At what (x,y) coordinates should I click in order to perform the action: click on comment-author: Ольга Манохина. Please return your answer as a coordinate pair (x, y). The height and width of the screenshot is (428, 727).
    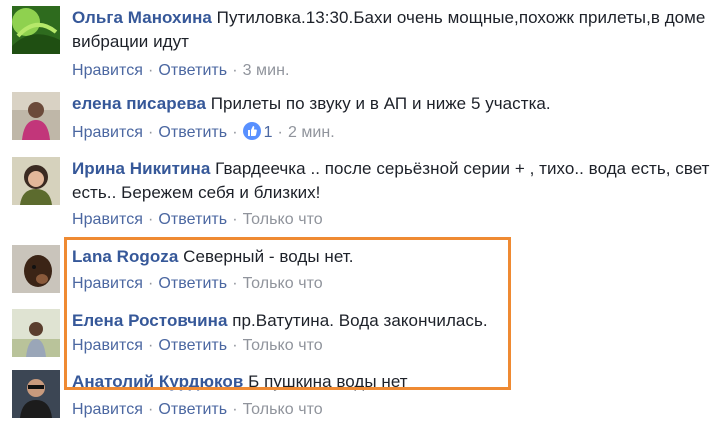
    Looking at the image, I should click on (142, 17).